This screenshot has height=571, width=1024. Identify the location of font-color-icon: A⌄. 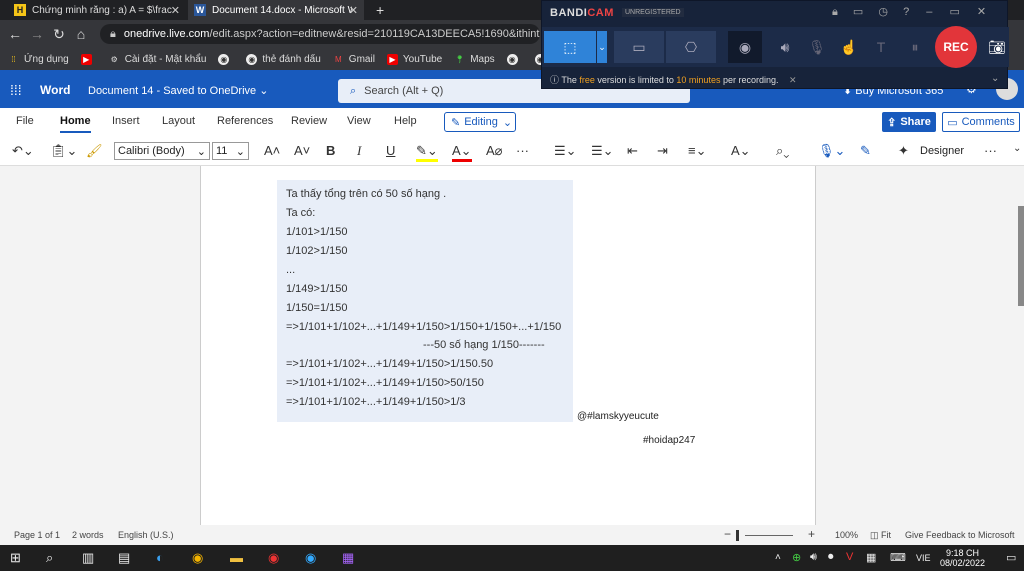
(462, 152).